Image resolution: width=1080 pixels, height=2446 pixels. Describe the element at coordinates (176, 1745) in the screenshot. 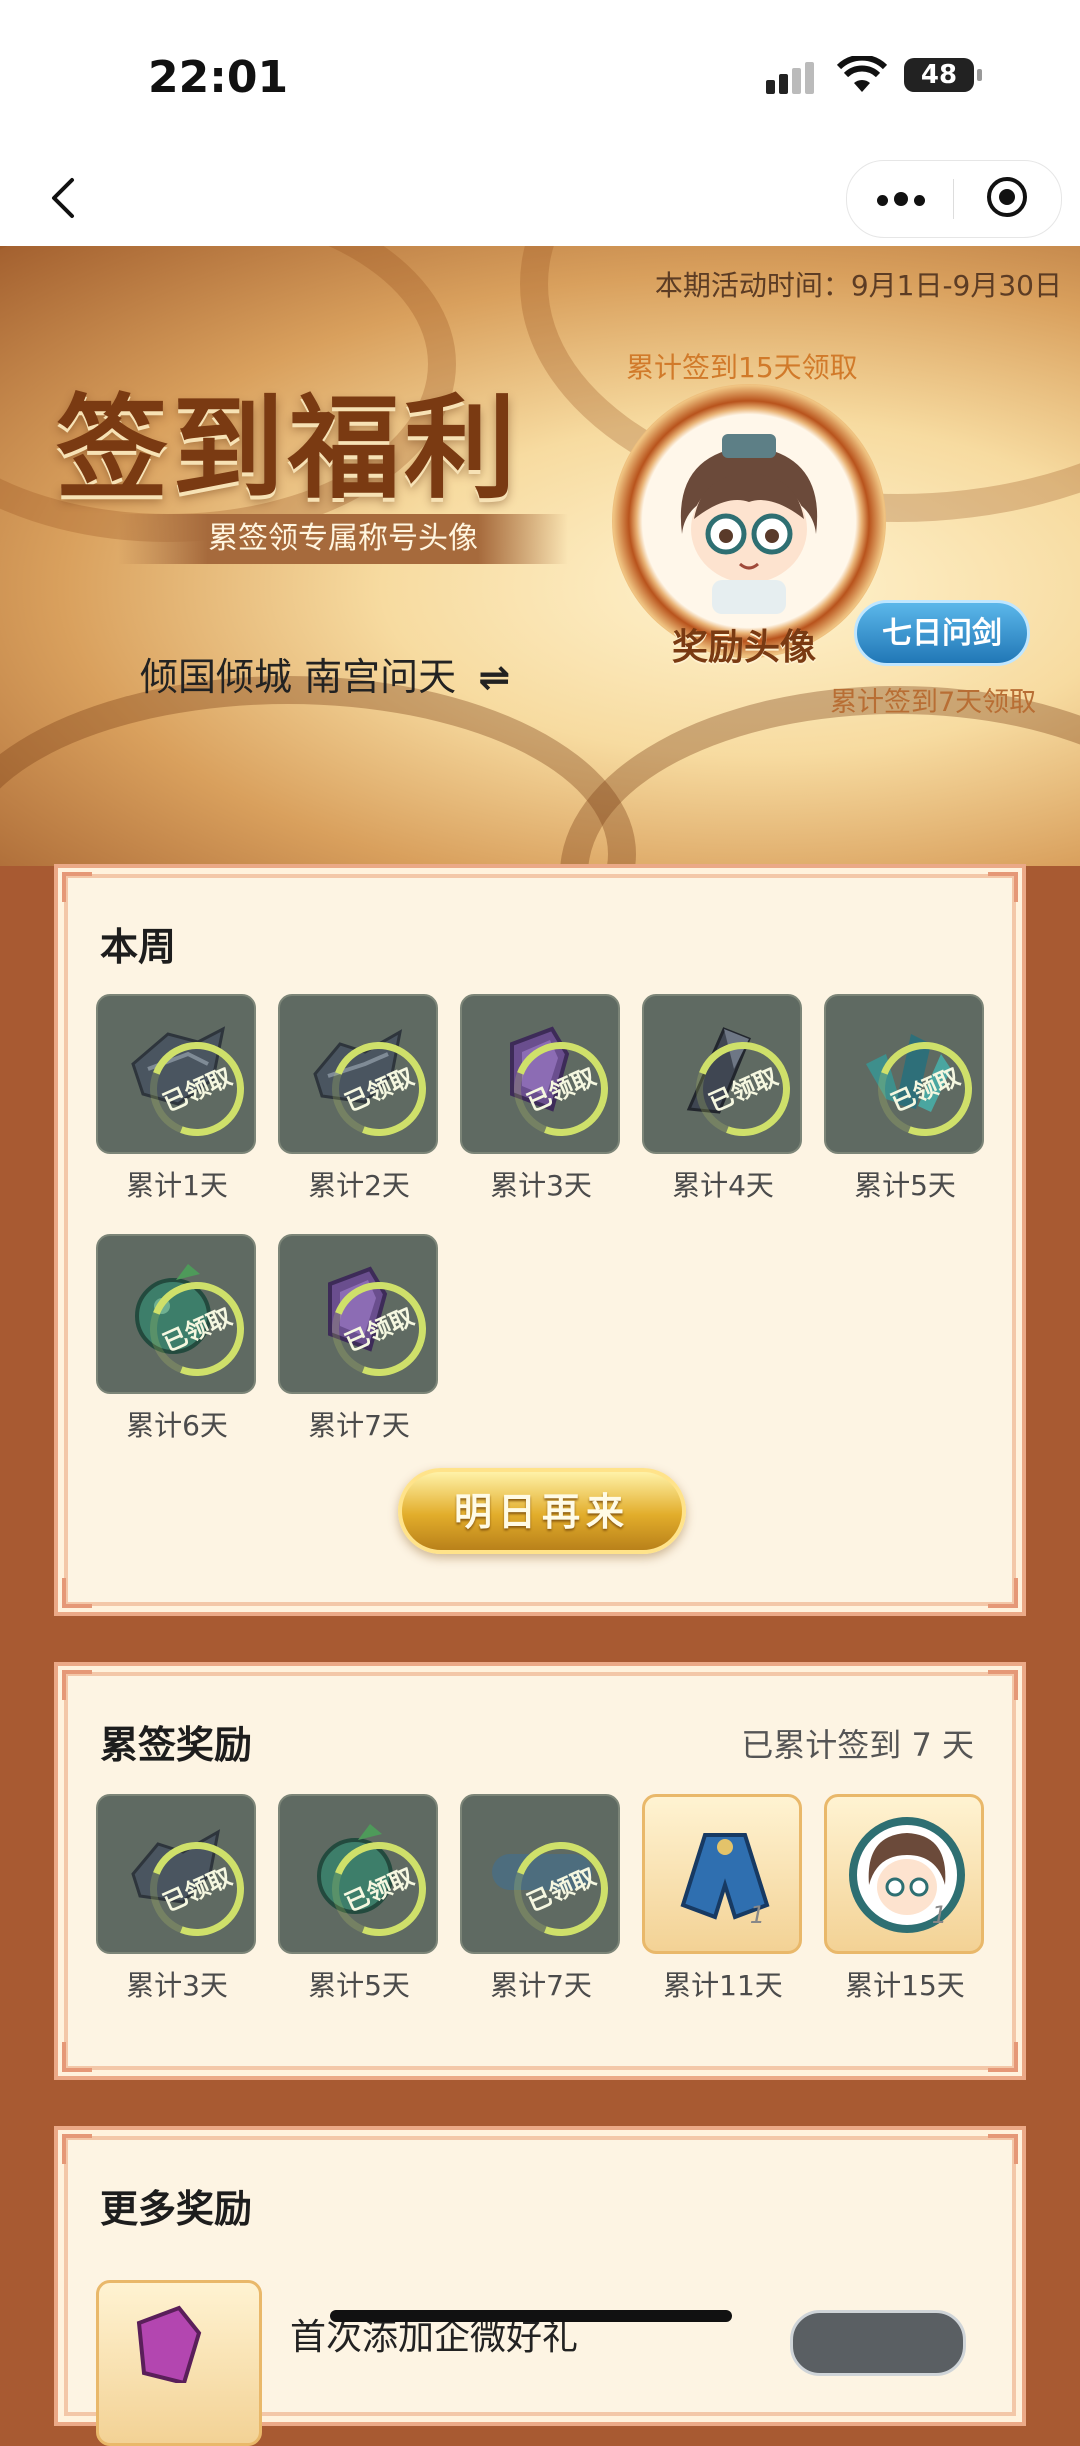

I see `cumulative-title: 累签奖励` at that location.